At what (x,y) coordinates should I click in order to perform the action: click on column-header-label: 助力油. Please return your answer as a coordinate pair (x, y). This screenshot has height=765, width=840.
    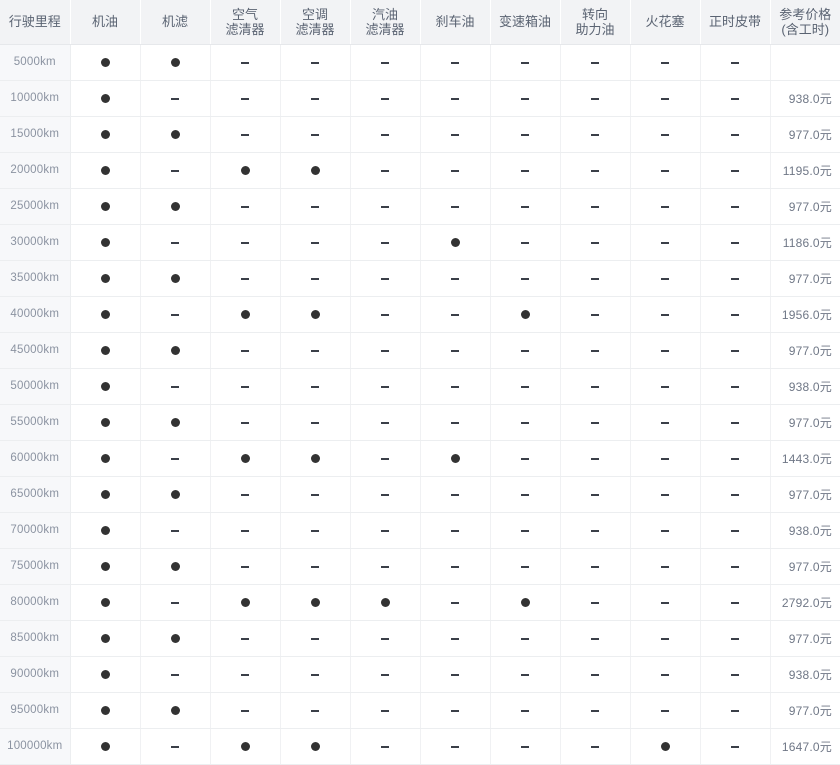
    Looking at the image, I should click on (595, 29).